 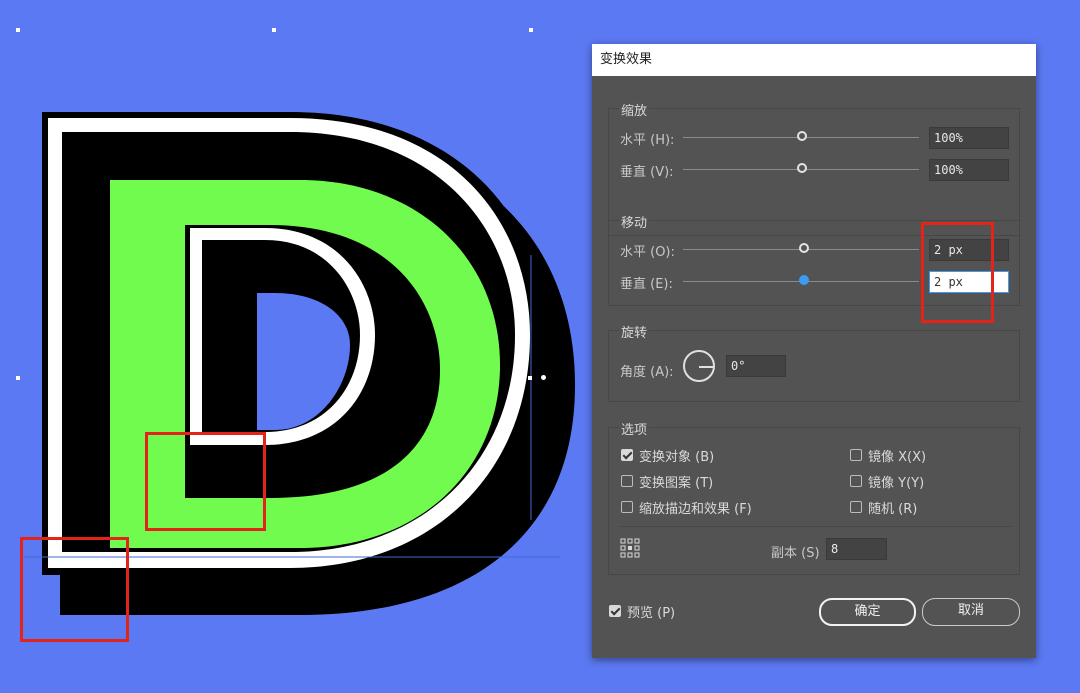 I want to click on move-horizontal-label: 水平 (O):, so click(x=647, y=252).